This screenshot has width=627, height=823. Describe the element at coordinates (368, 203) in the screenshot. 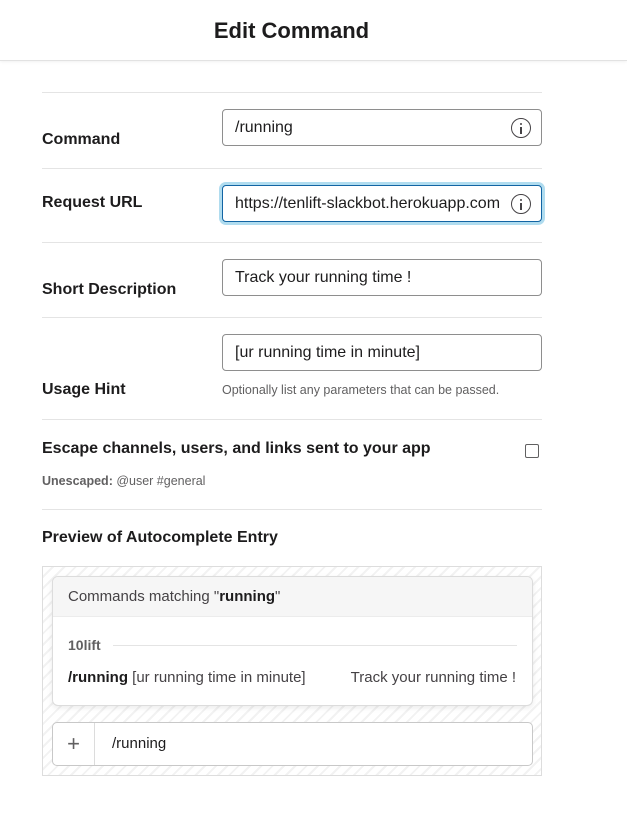

I see `request-url-value: https://tenlift-slackbot.herokuapp.com` at that location.